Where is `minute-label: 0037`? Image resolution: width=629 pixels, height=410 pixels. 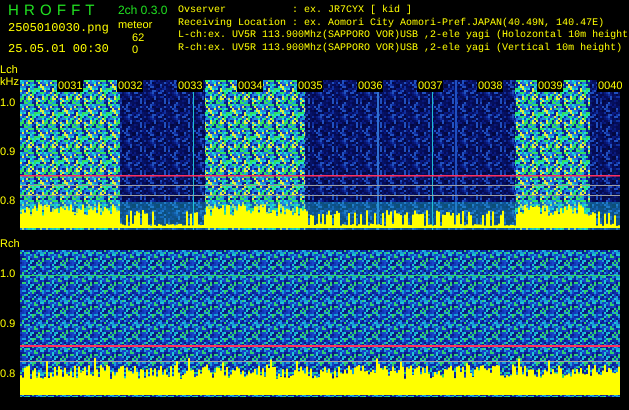
minute-label: 0037 is located at coordinates (430, 86).